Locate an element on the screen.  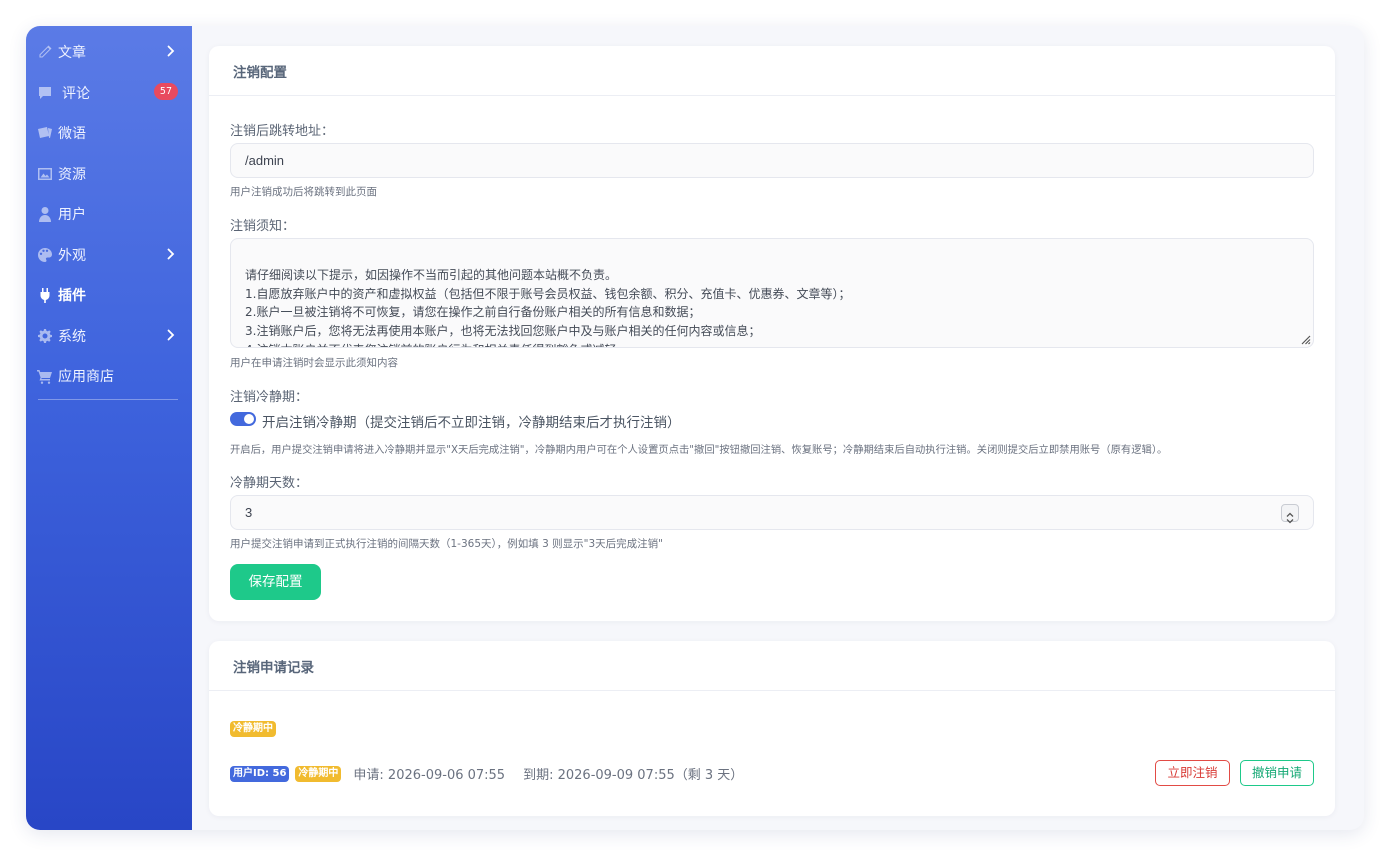
redirect-url-hint: 用户注销成功后将跳转到此页面 is located at coordinates (303, 192).